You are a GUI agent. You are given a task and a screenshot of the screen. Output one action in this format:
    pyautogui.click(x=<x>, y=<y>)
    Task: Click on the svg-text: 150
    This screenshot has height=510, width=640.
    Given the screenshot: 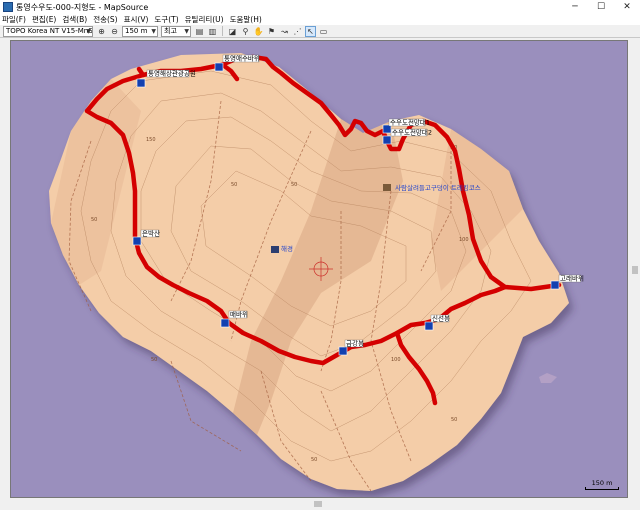 What is the action you would take?
    pyautogui.click(x=151, y=140)
    